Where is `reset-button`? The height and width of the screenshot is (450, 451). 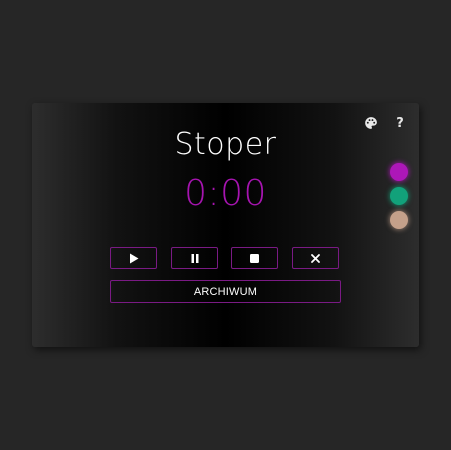 reset-button is located at coordinates (315, 258).